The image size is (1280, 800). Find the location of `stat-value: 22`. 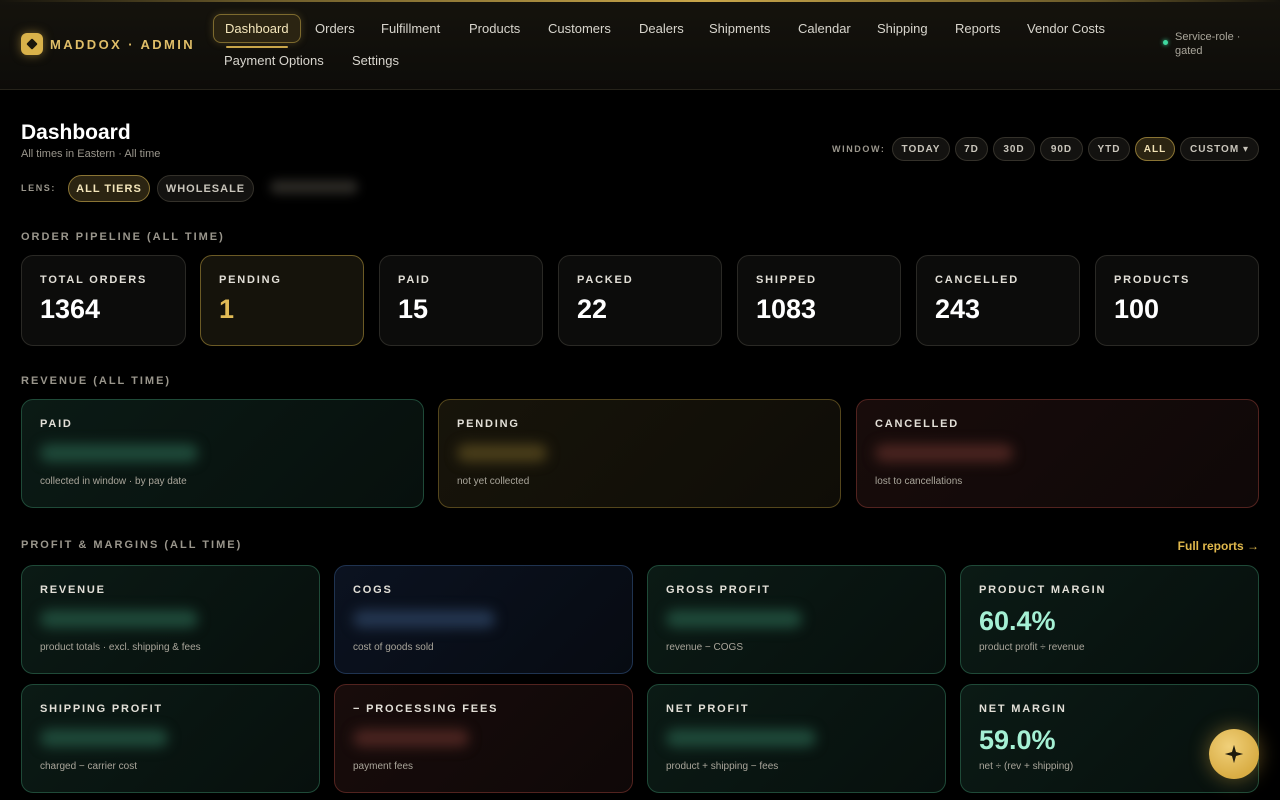

stat-value: 22 is located at coordinates (592, 309).